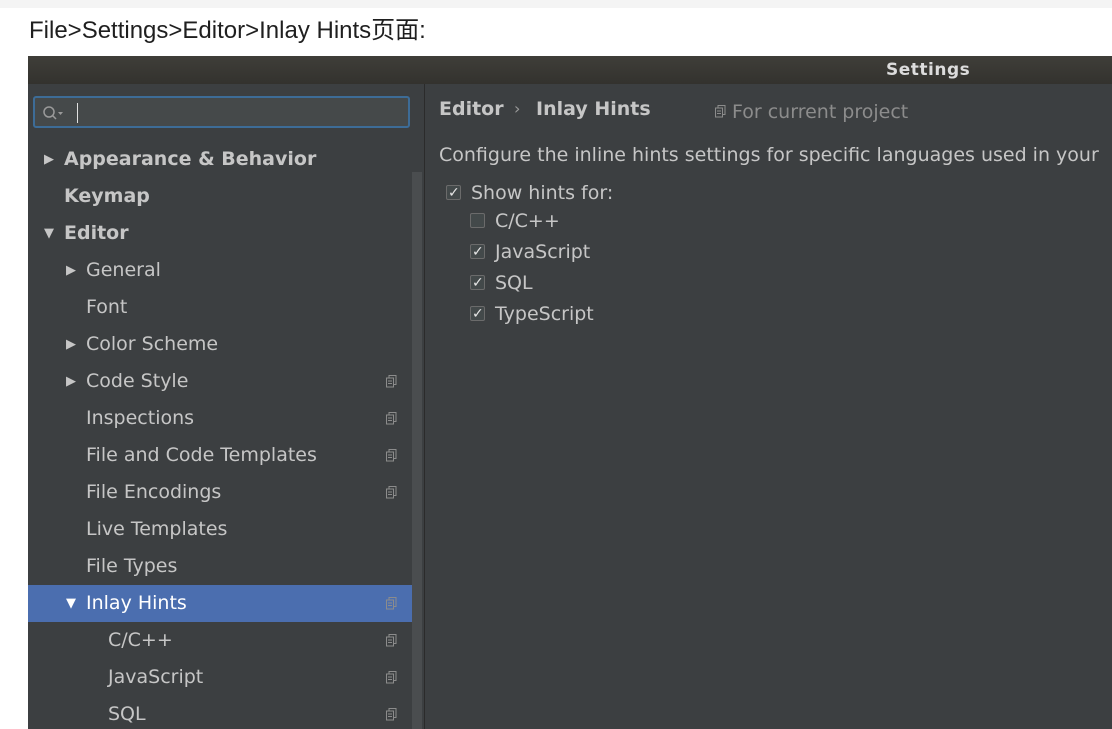  I want to click on sidebar-item-label: Editor, so click(96, 233).